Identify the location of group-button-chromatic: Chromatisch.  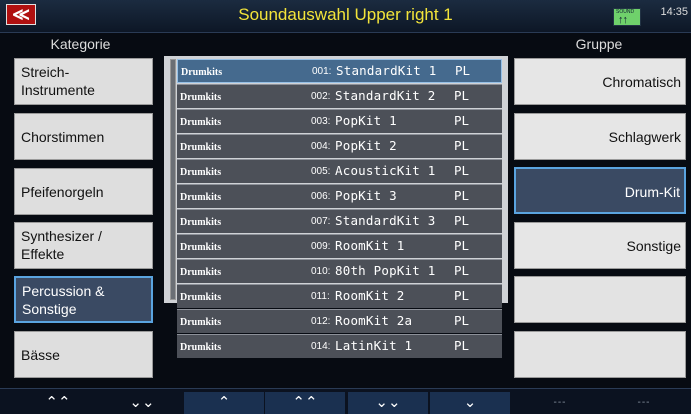
(600, 81).